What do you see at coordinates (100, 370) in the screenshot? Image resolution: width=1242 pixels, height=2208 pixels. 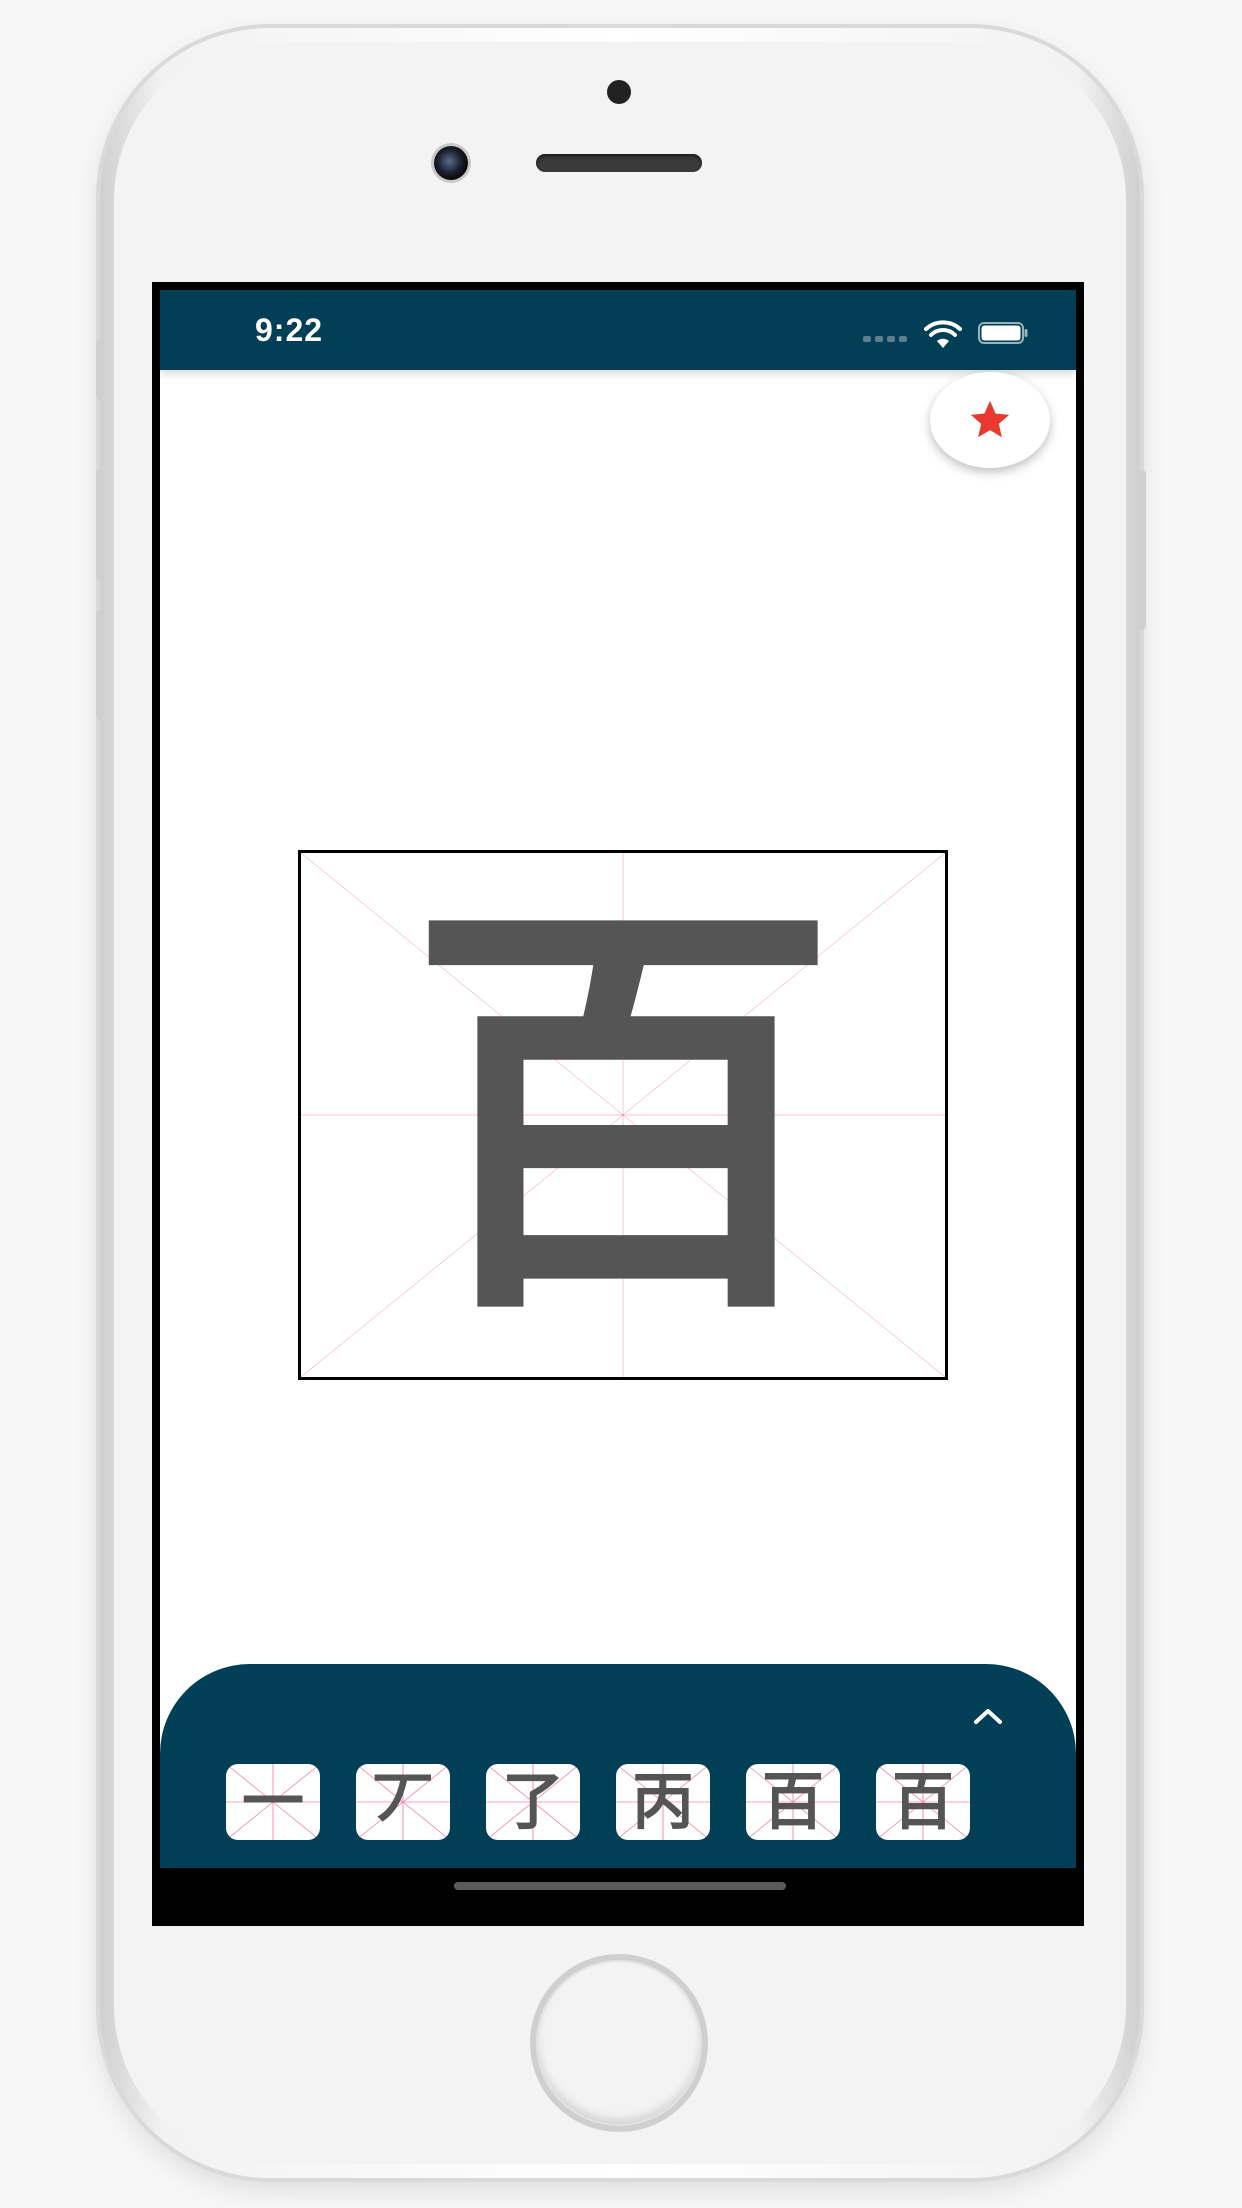 I see `mute-switch` at bounding box center [100, 370].